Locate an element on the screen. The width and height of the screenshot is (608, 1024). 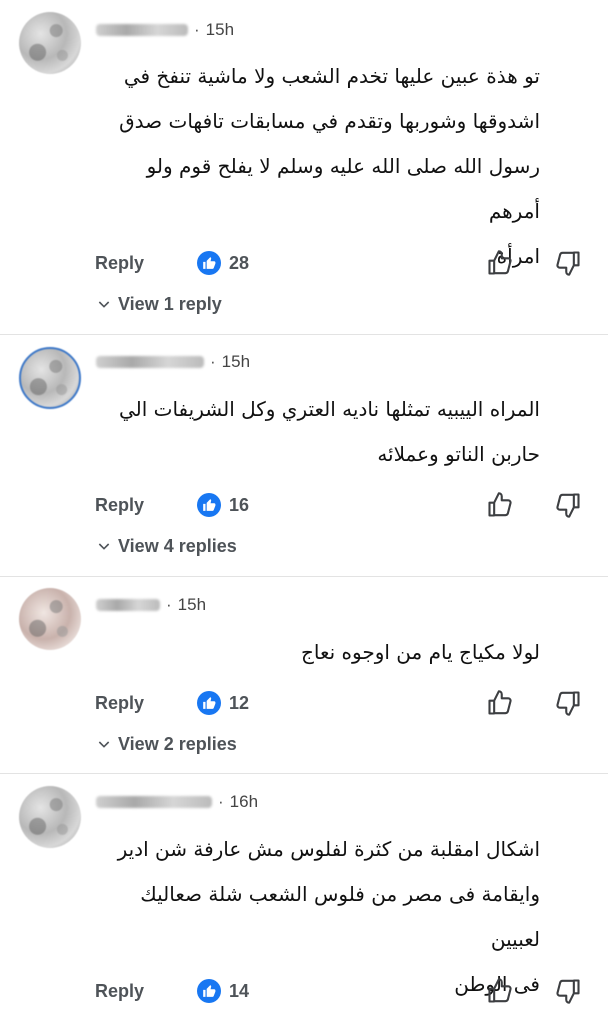
view-replies-button: View 4 replies is located at coordinates (166, 546).